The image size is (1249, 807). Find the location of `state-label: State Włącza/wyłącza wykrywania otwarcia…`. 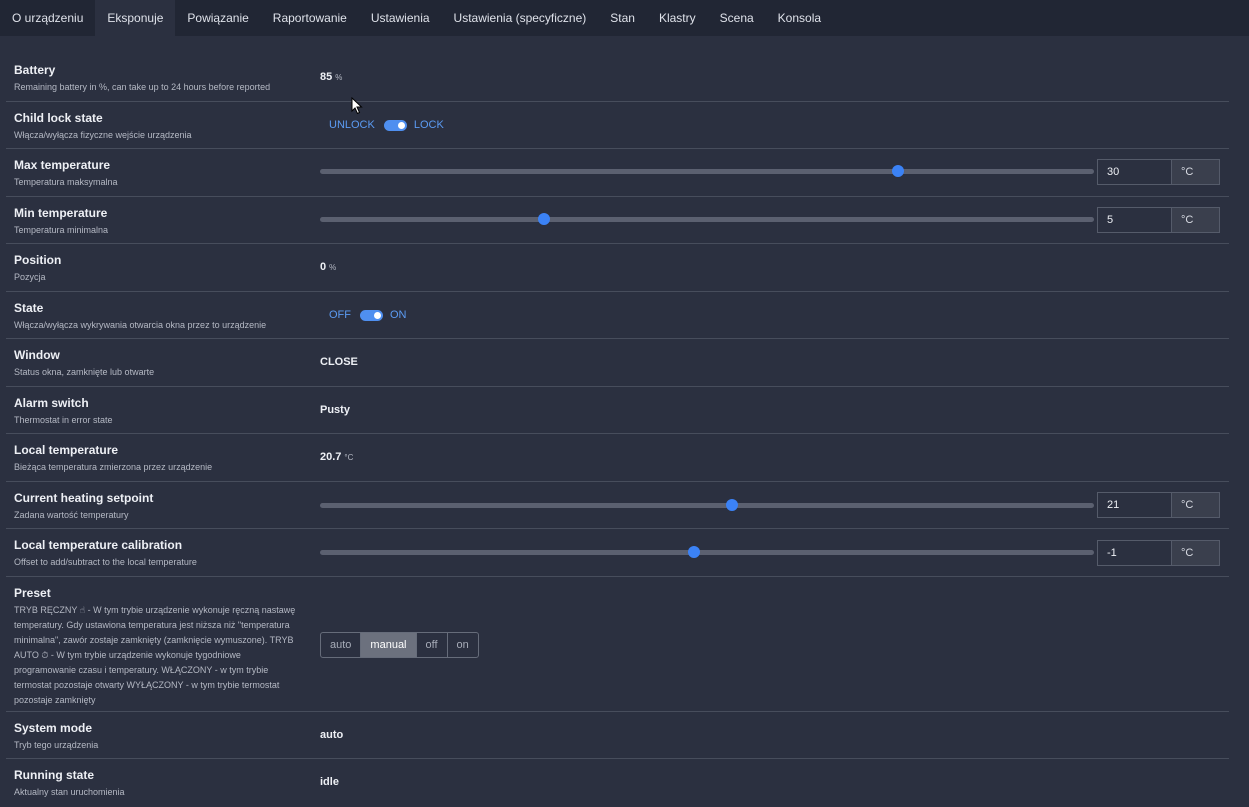

state-label: State Włącza/wyłącza wykrywania otwarcia… is located at coordinates (140, 317).